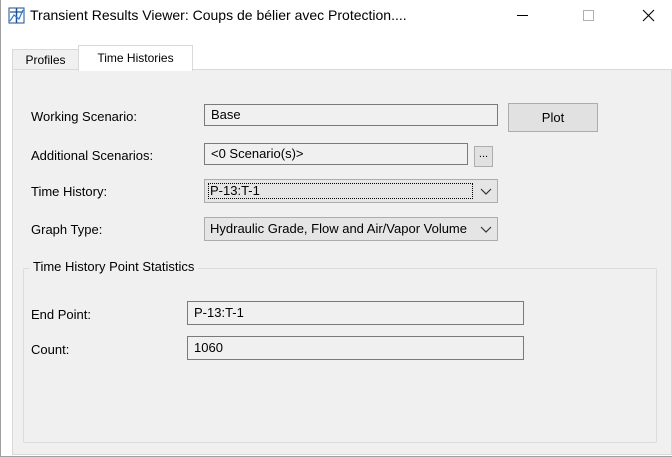 The height and width of the screenshot is (457, 672). I want to click on tab-strip: Profiles Time Histories, so click(336, 57).